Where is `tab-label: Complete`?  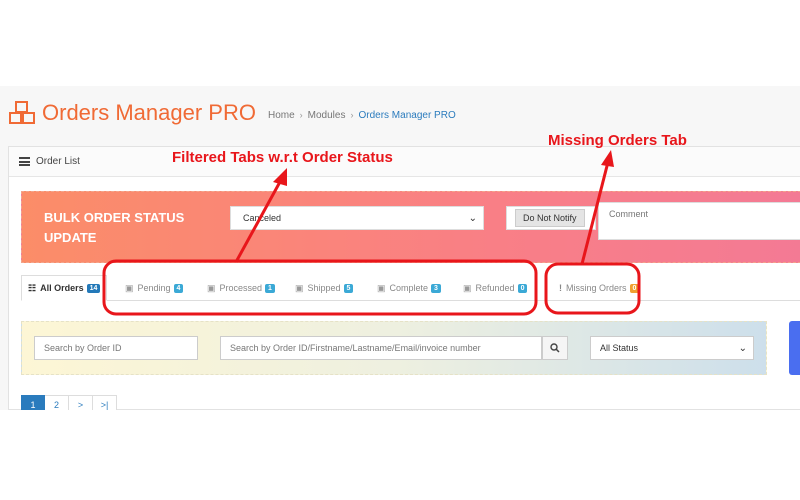
tab-label: Complete is located at coordinates (409, 288).